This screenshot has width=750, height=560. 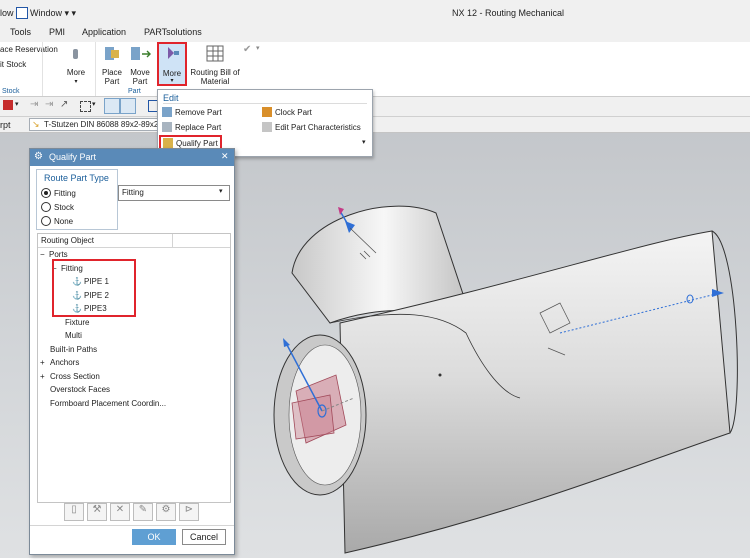 I want to click on tree-label: Ports, so click(x=58, y=254).